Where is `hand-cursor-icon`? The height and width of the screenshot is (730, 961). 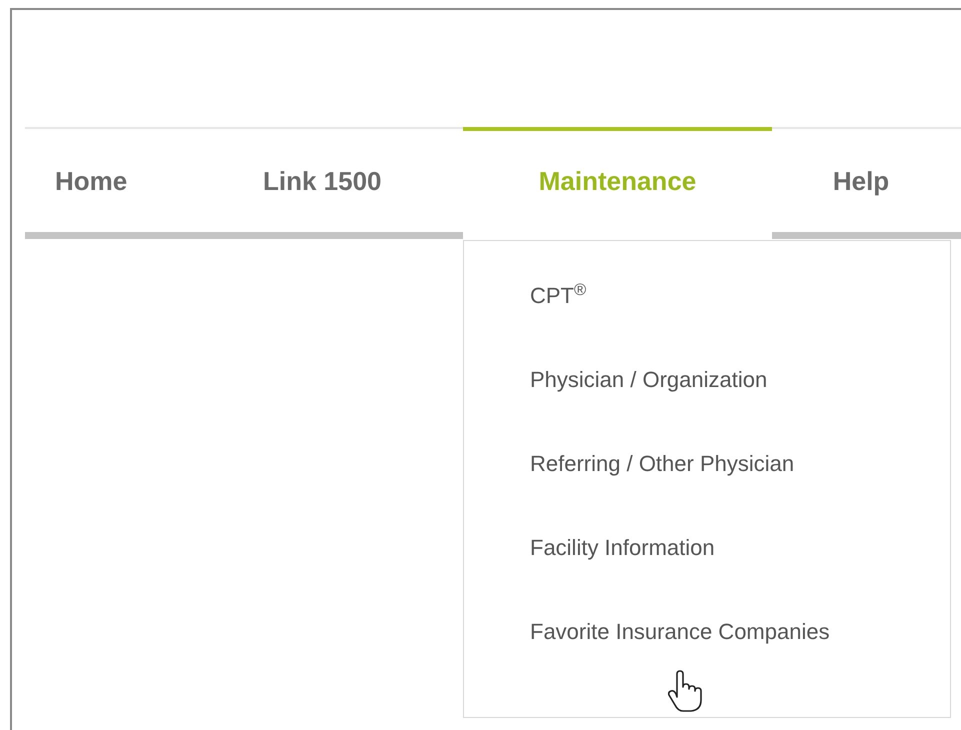
hand-cursor-icon is located at coordinates (685, 691).